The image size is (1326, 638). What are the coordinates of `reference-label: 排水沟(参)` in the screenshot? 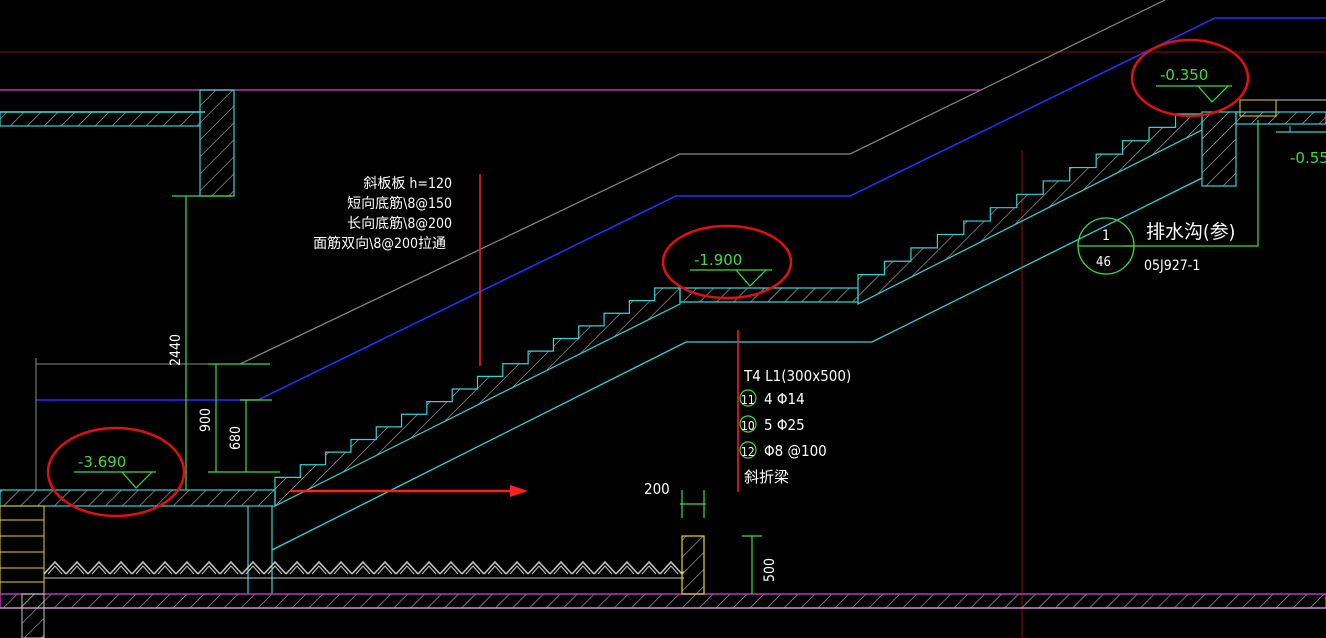 It's located at (1190, 232).